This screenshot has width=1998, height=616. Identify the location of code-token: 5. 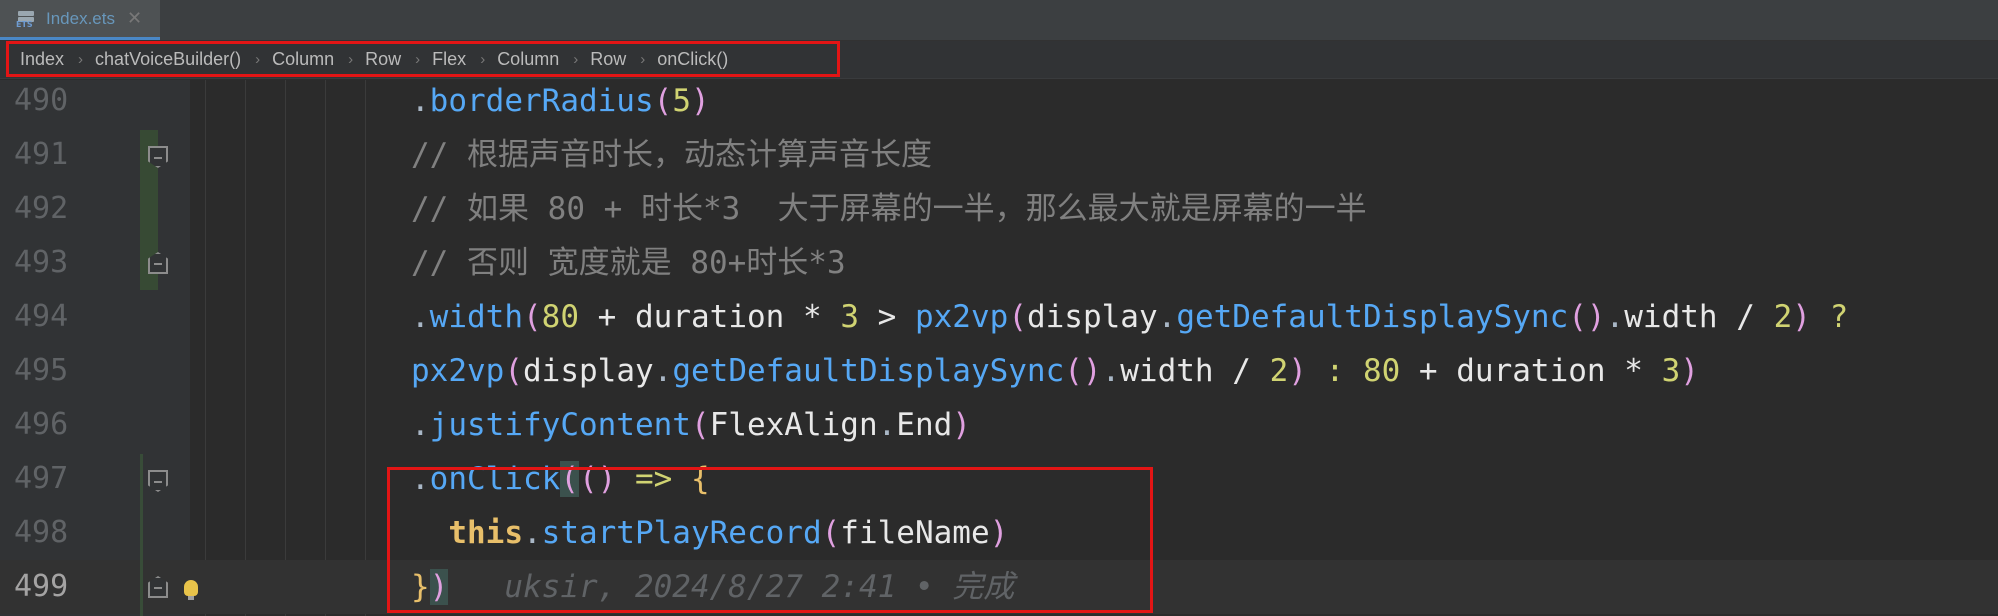
(681, 101).